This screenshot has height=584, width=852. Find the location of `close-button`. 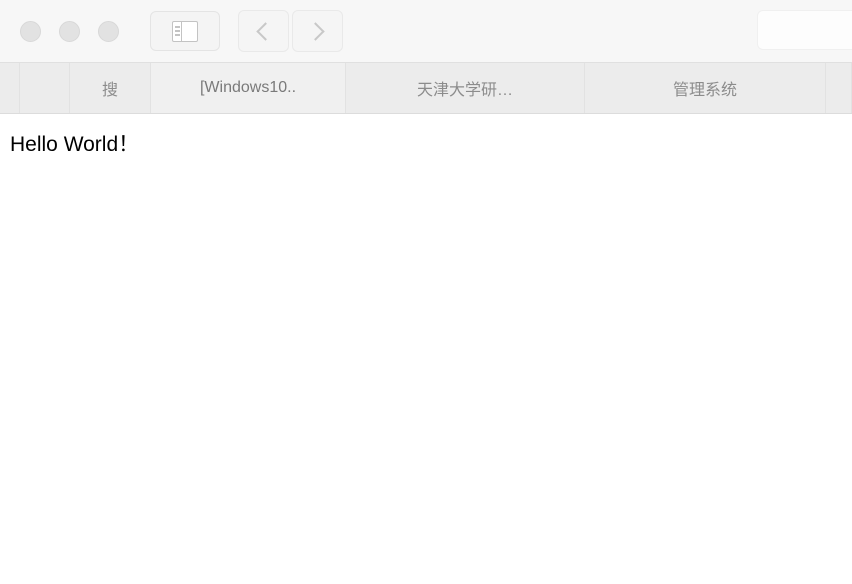

close-button is located at coordinates (30, 31).